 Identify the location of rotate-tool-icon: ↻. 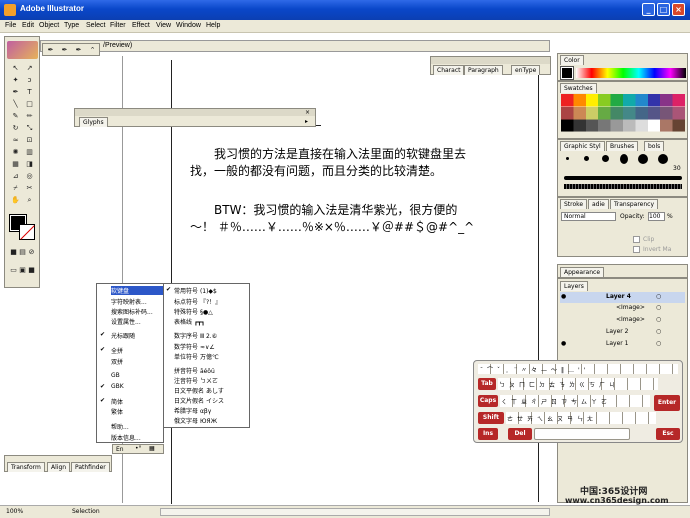
(15, 128).